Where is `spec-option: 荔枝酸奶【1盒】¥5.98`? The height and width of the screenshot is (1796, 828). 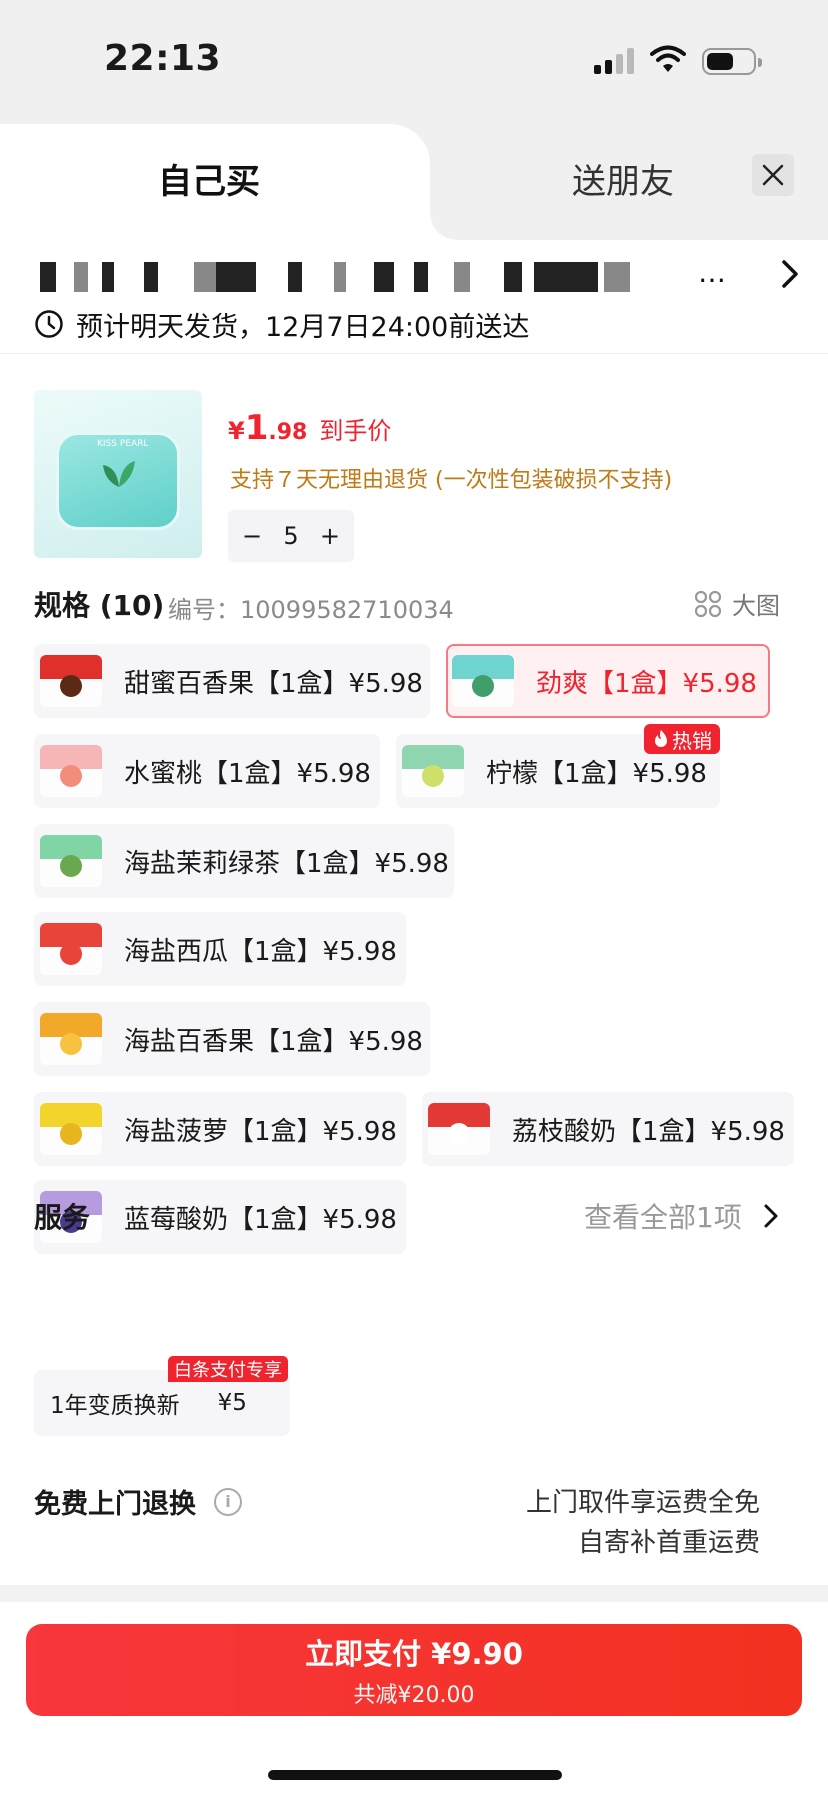
spec-option: 荔枝酸奶【1盒】¥5.98 is located at coordinates (608, 1129).